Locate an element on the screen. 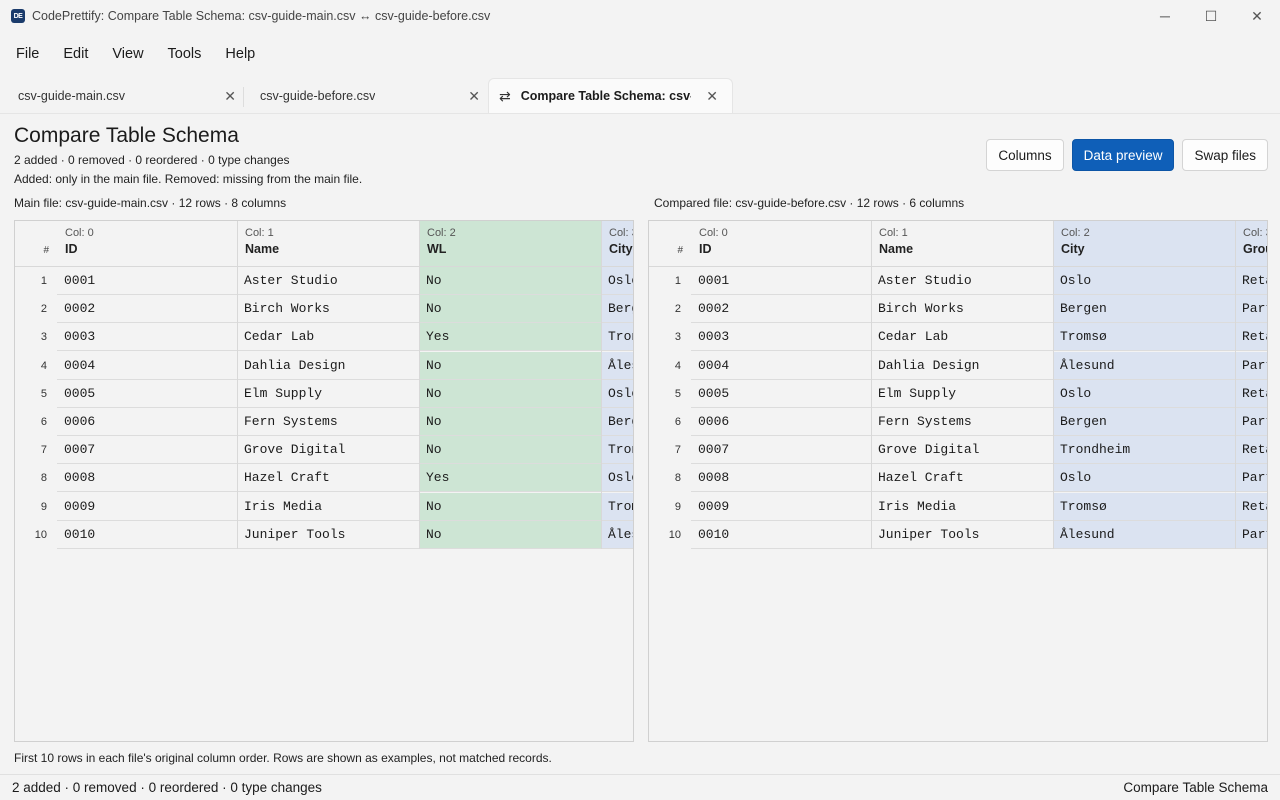 The image size is (1280, 800). table-cell: 0009 is located at coordinates (781, 507).